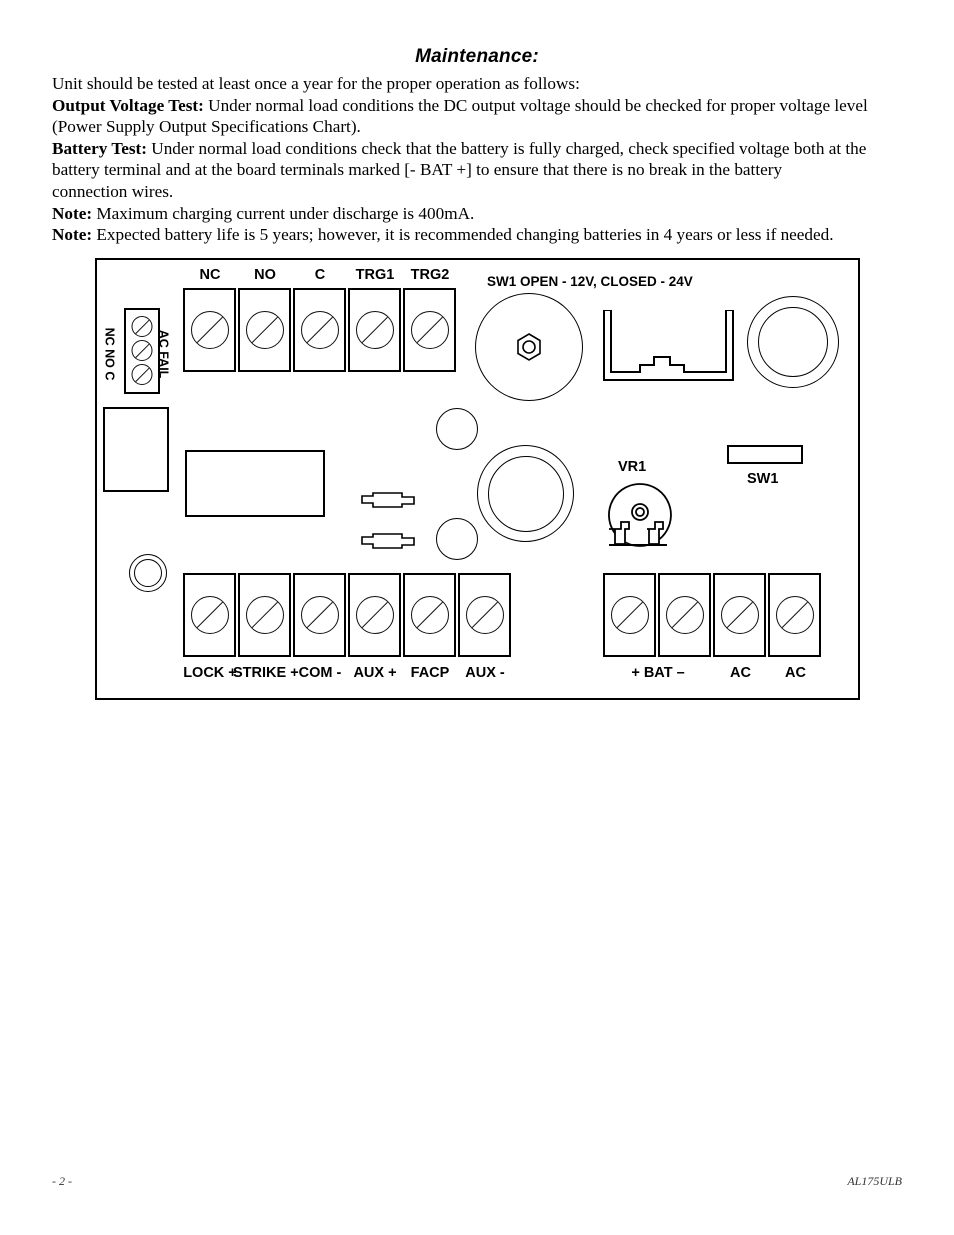 The width and height of the screenshot is (954, 1235). I want to click on ac-fail-block-label: AC FAIL, so click(163, 354).